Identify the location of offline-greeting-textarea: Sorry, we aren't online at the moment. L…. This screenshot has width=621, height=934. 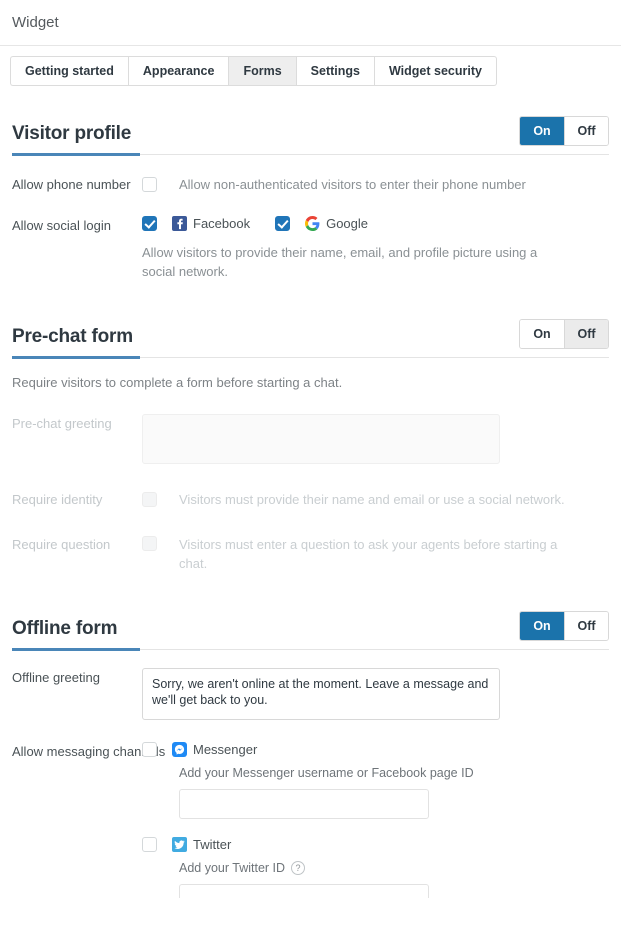
(321, 694).